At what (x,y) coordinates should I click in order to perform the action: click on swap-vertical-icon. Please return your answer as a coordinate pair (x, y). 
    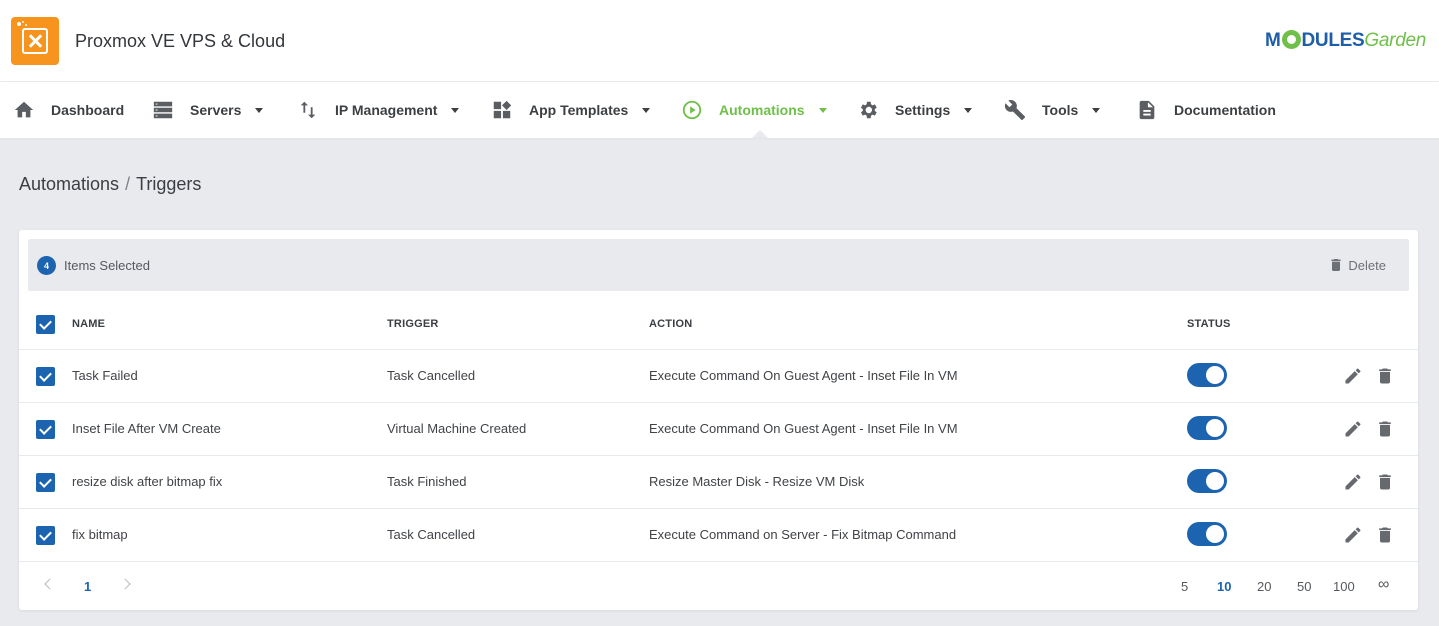
    Looking at the image, I should click on (308, 110).